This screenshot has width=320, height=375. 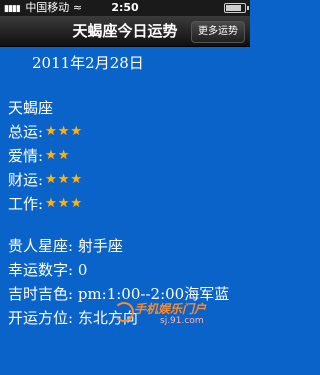 I want to click on ratings-block: 天蝎座 总运: ★★★ 爱情: ★★ 财运: ★★★ 工作: ★★★, so click(x=45, y=156).